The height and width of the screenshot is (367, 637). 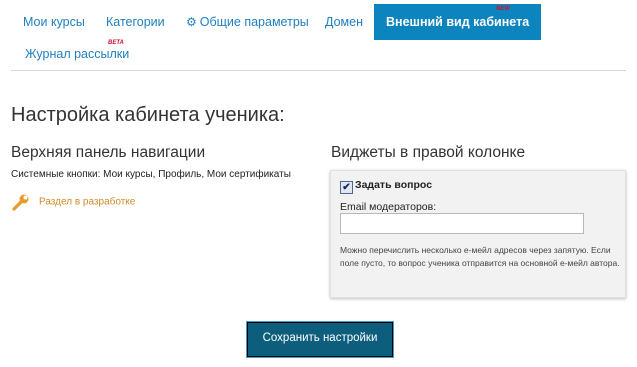 I want to click on tab-label: Домен, so click(x=344, y=22).